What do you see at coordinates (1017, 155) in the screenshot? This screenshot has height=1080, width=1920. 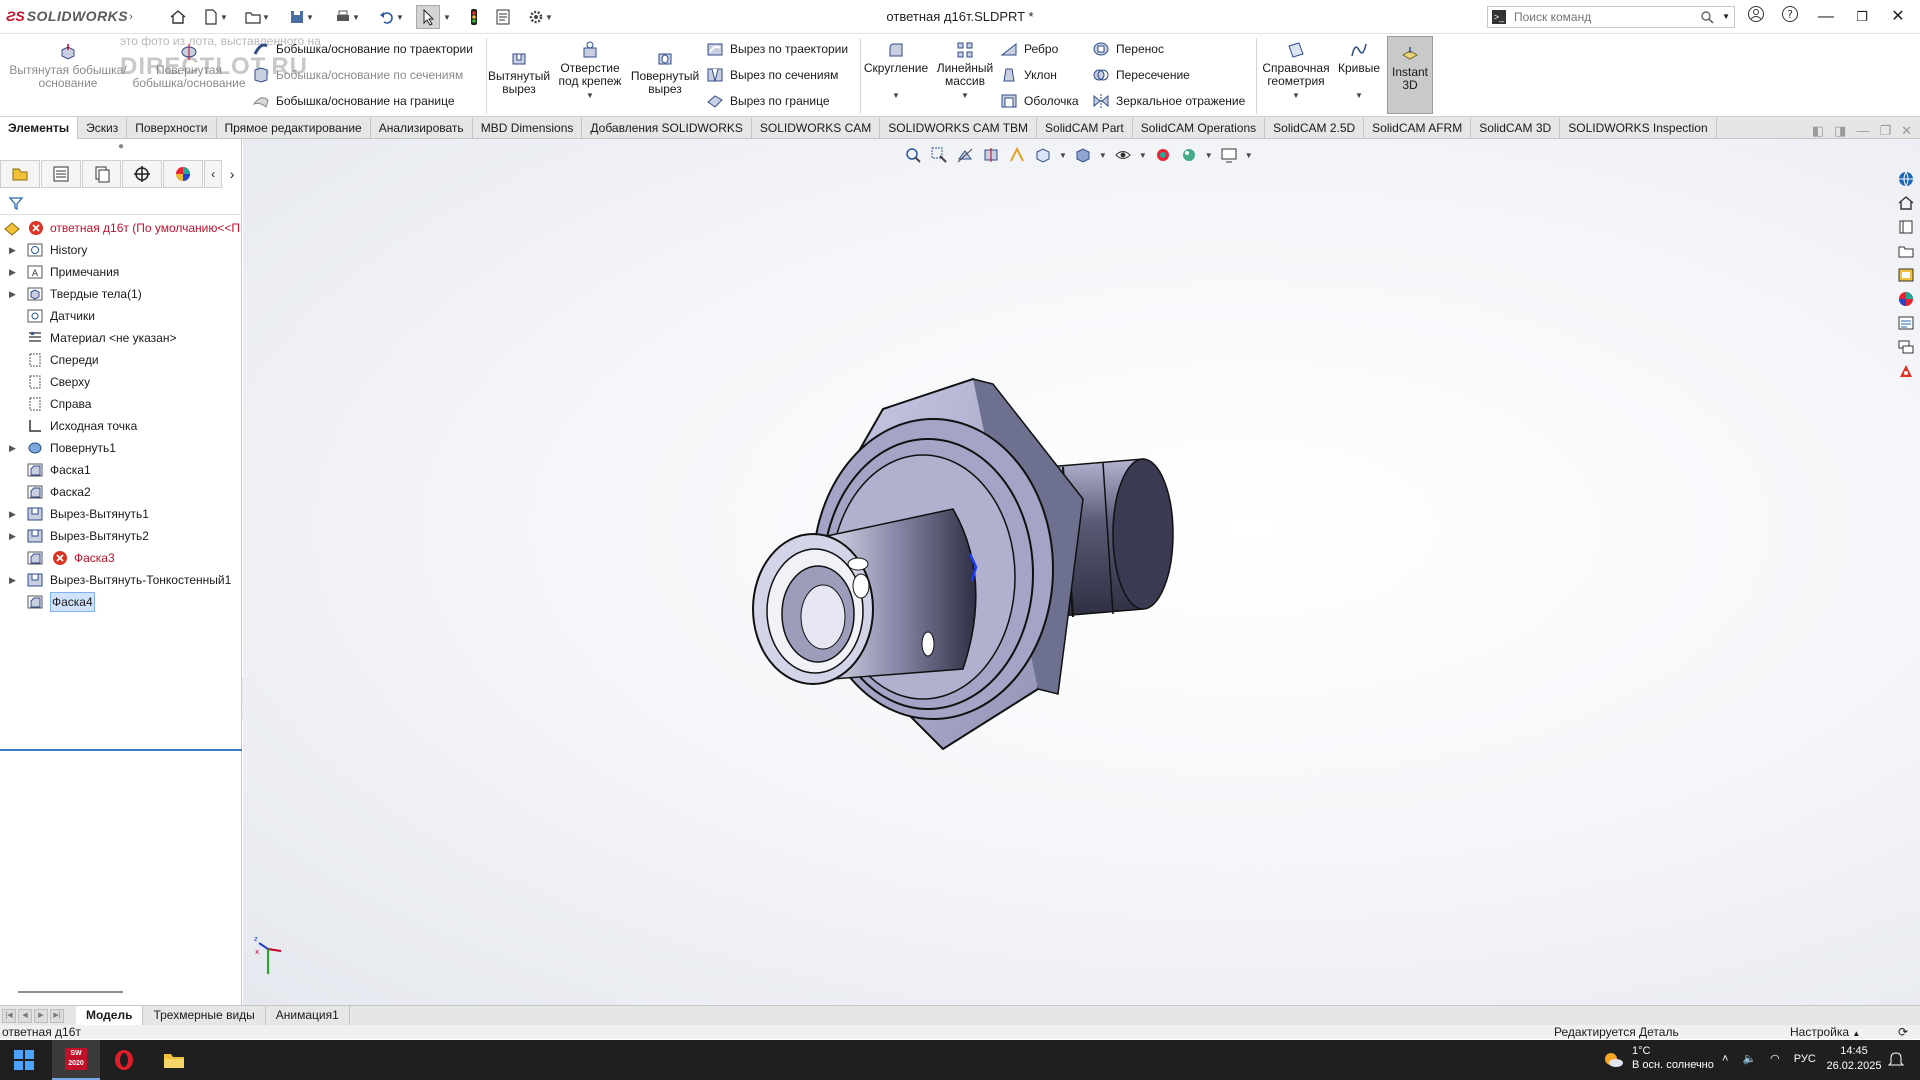 I see `dynamic-annotation-icon` at bounding box center [1017, 155].